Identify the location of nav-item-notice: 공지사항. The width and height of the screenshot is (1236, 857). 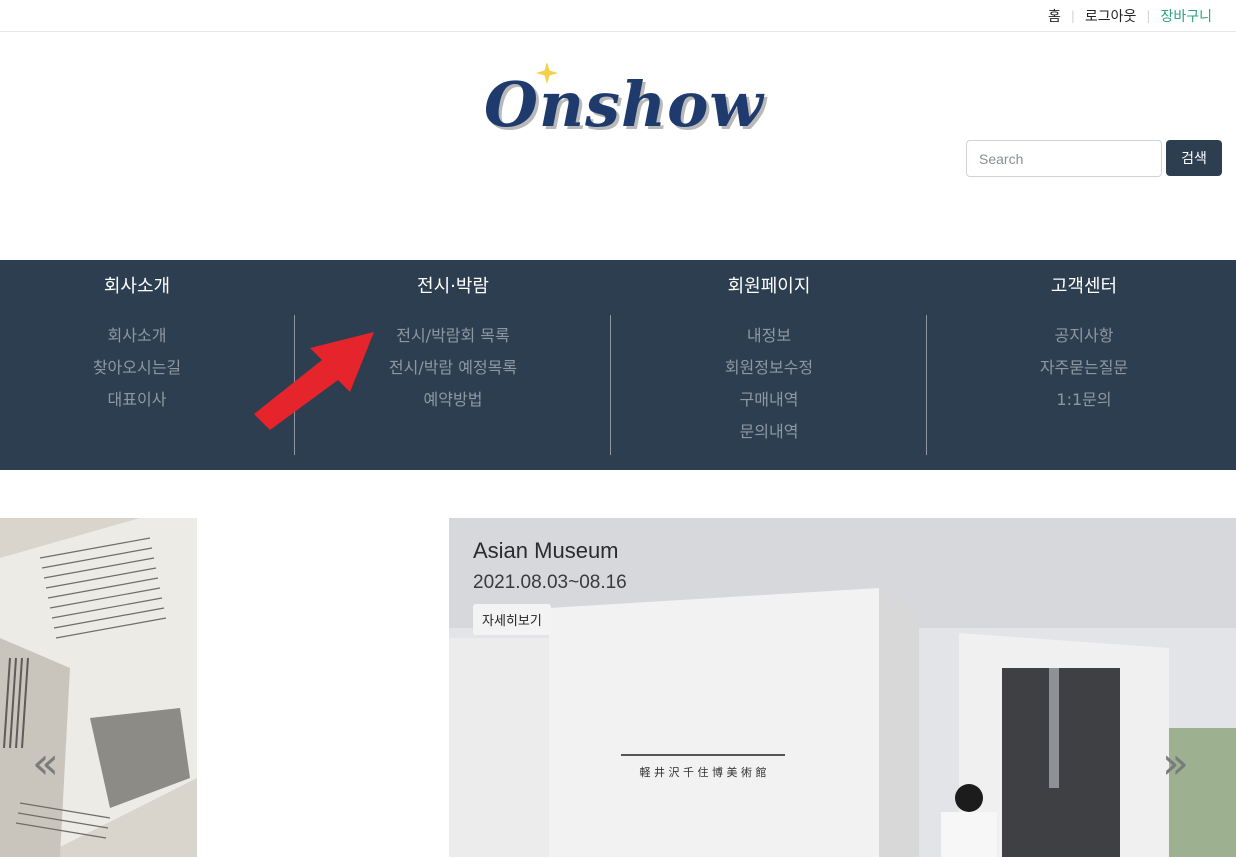
(1081, 336).